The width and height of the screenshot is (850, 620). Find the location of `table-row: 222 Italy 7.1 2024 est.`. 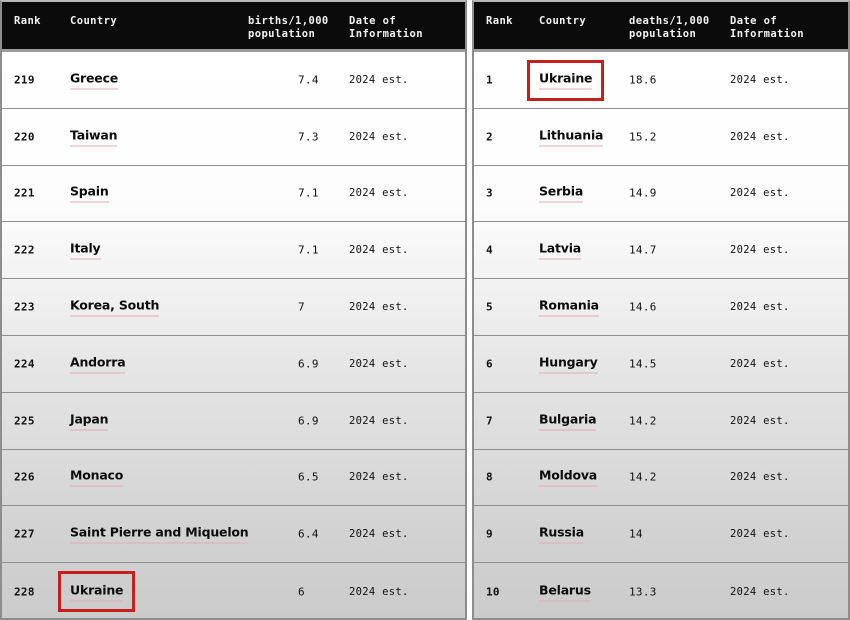

table-row: 222 Italy 7.1 2024 est. is located at coordinates (233, 251).